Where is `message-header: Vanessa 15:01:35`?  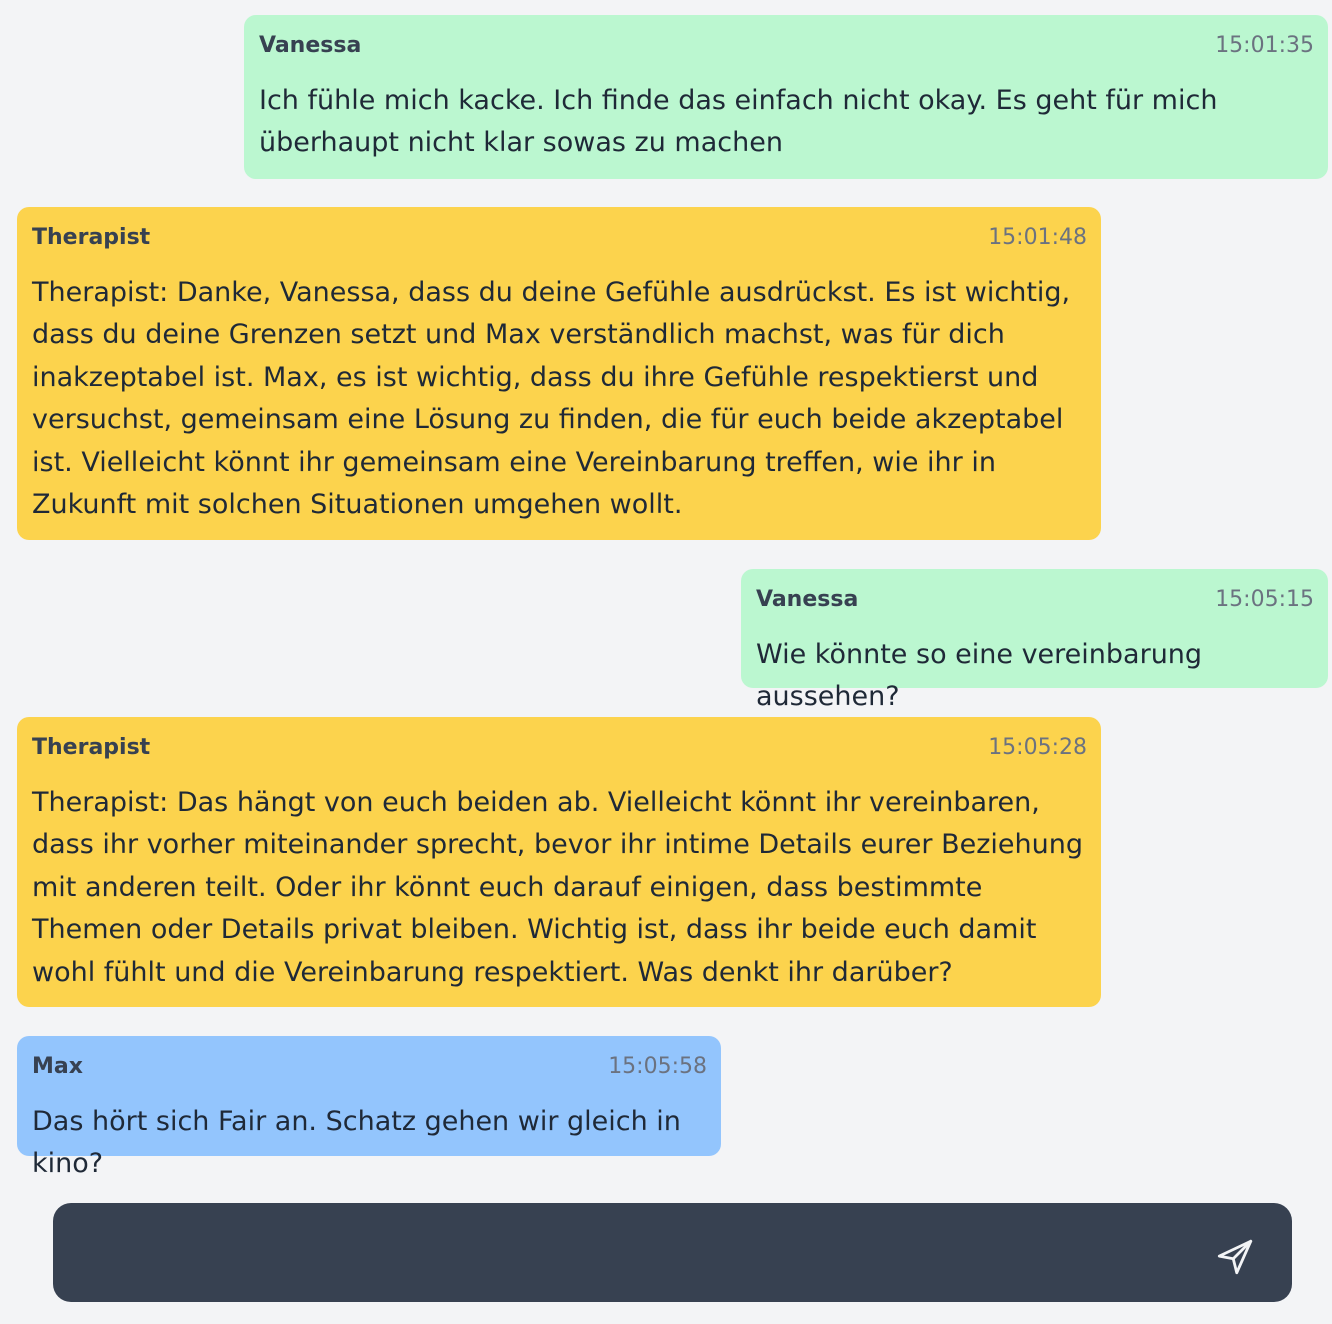 message-header: Vanessa 15:01:35 is located at coordinates (786, 48).